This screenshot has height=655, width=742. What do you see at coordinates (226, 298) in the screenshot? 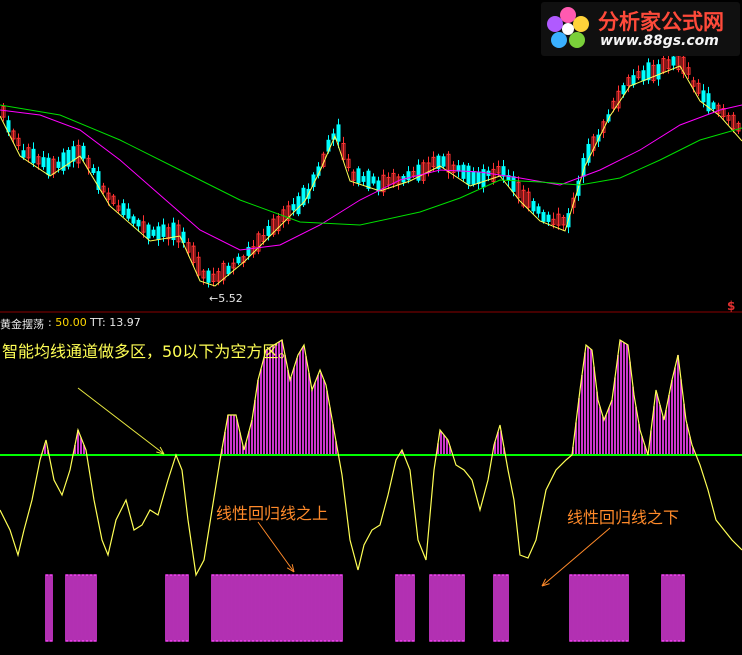
I see `price-low-label: ←5.52` at bounding box center [226, 298].